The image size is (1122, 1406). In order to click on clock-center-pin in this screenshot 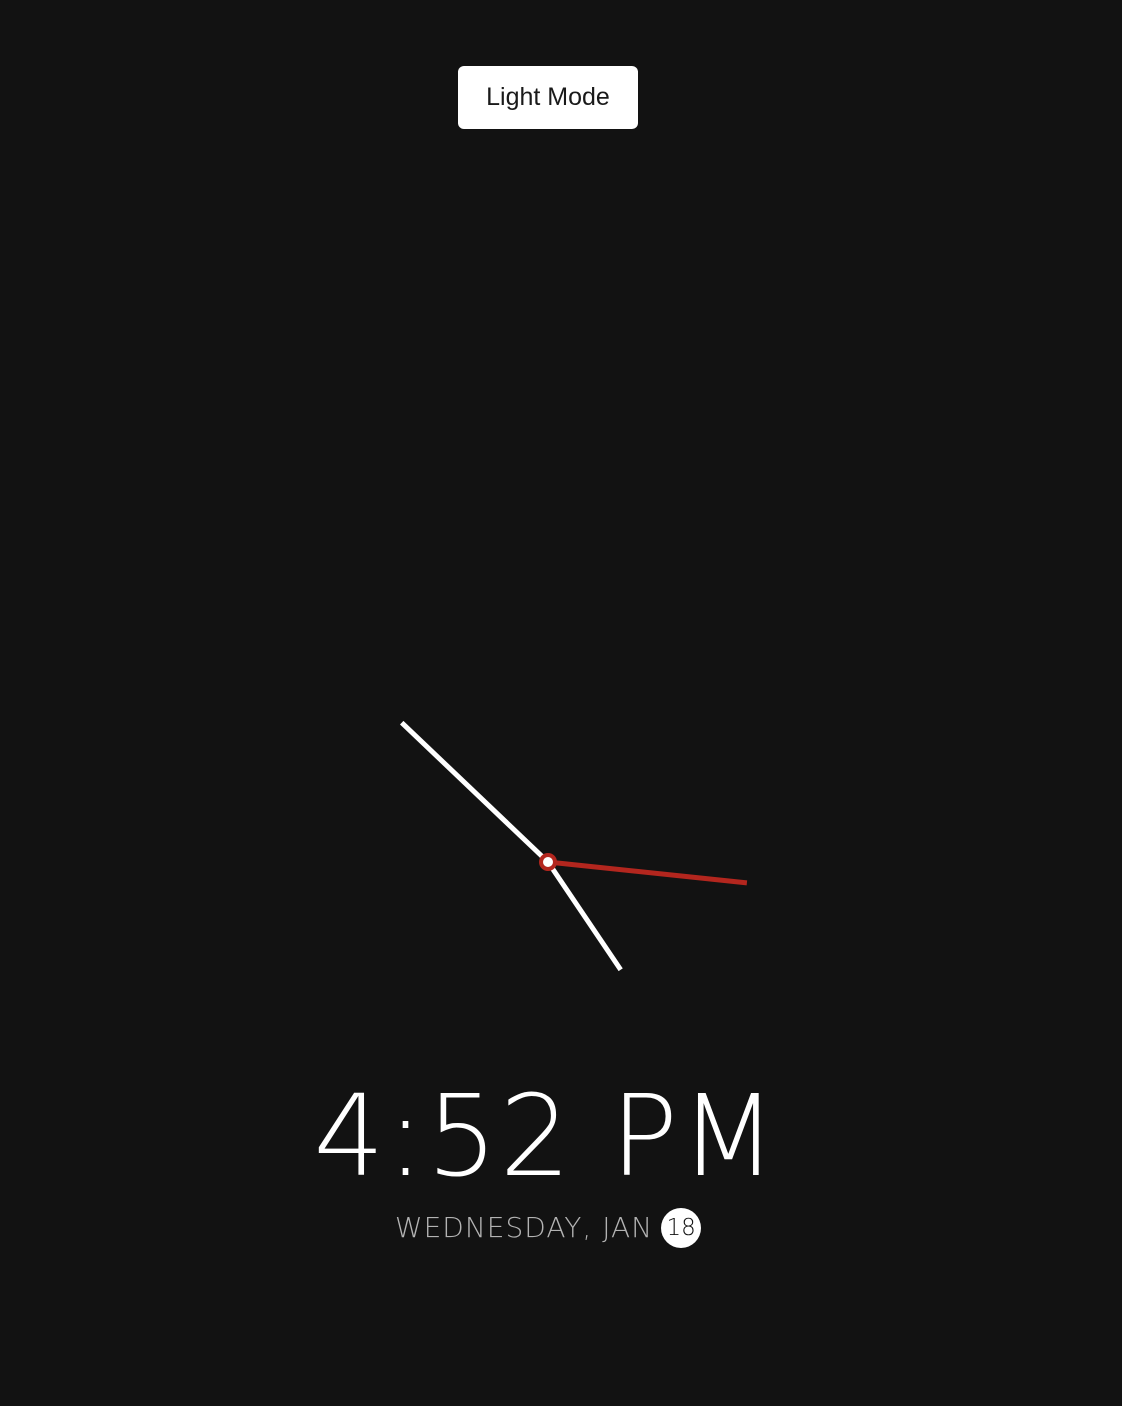, I will do `click(548, 862)`.